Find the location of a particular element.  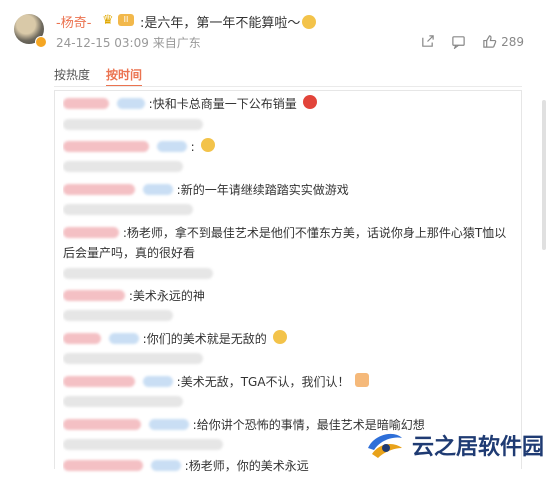

angry-emoji-icon is located at coordinates (309, 102).